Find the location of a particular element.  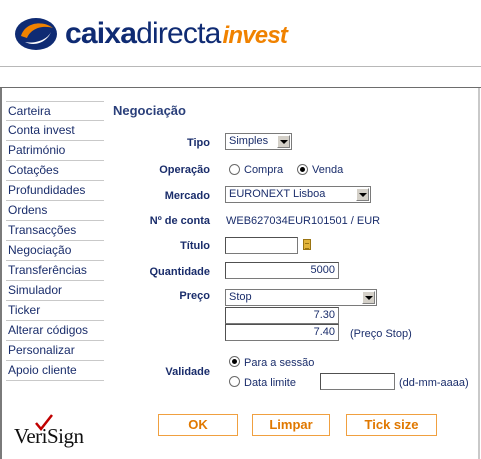

validade-data-label: Data limite is located at coordinates (270, 383).